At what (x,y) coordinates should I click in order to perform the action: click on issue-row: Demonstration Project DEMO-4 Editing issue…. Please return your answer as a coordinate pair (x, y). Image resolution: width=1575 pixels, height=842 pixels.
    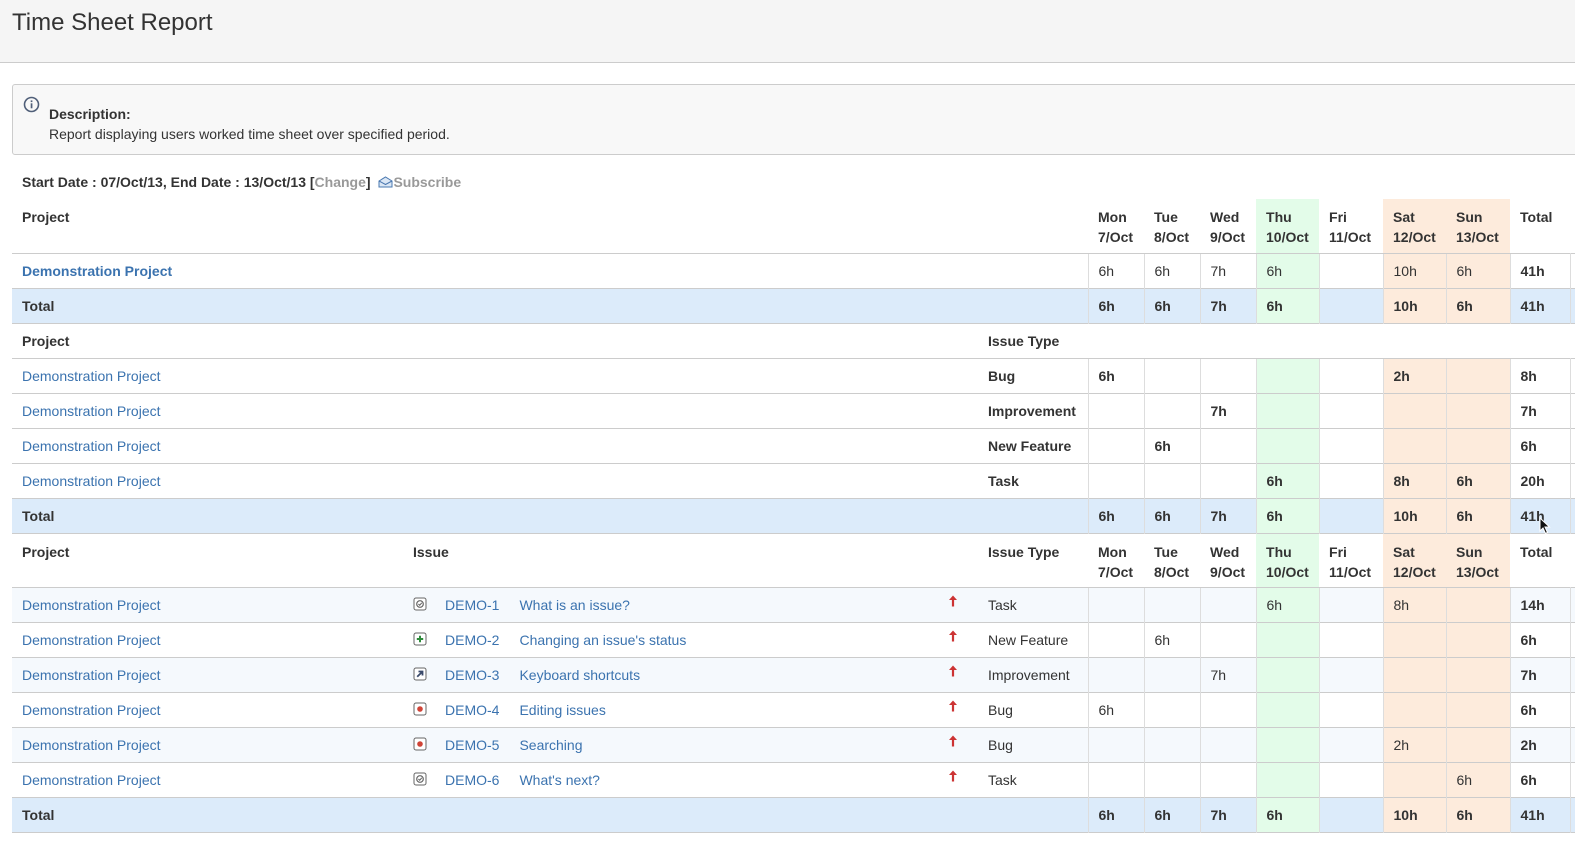
    Looking at the image, I should click on (793, 709).